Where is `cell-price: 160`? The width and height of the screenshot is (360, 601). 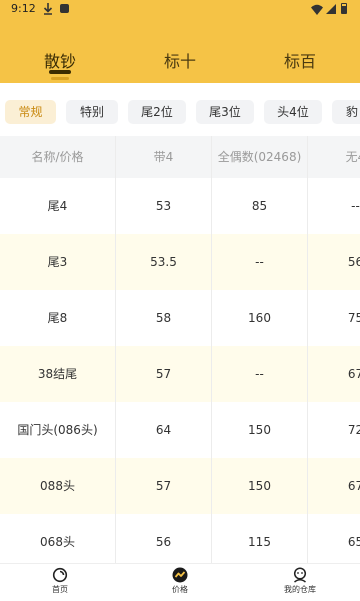
cell-price: 160 is located at coordinates (259, 318).